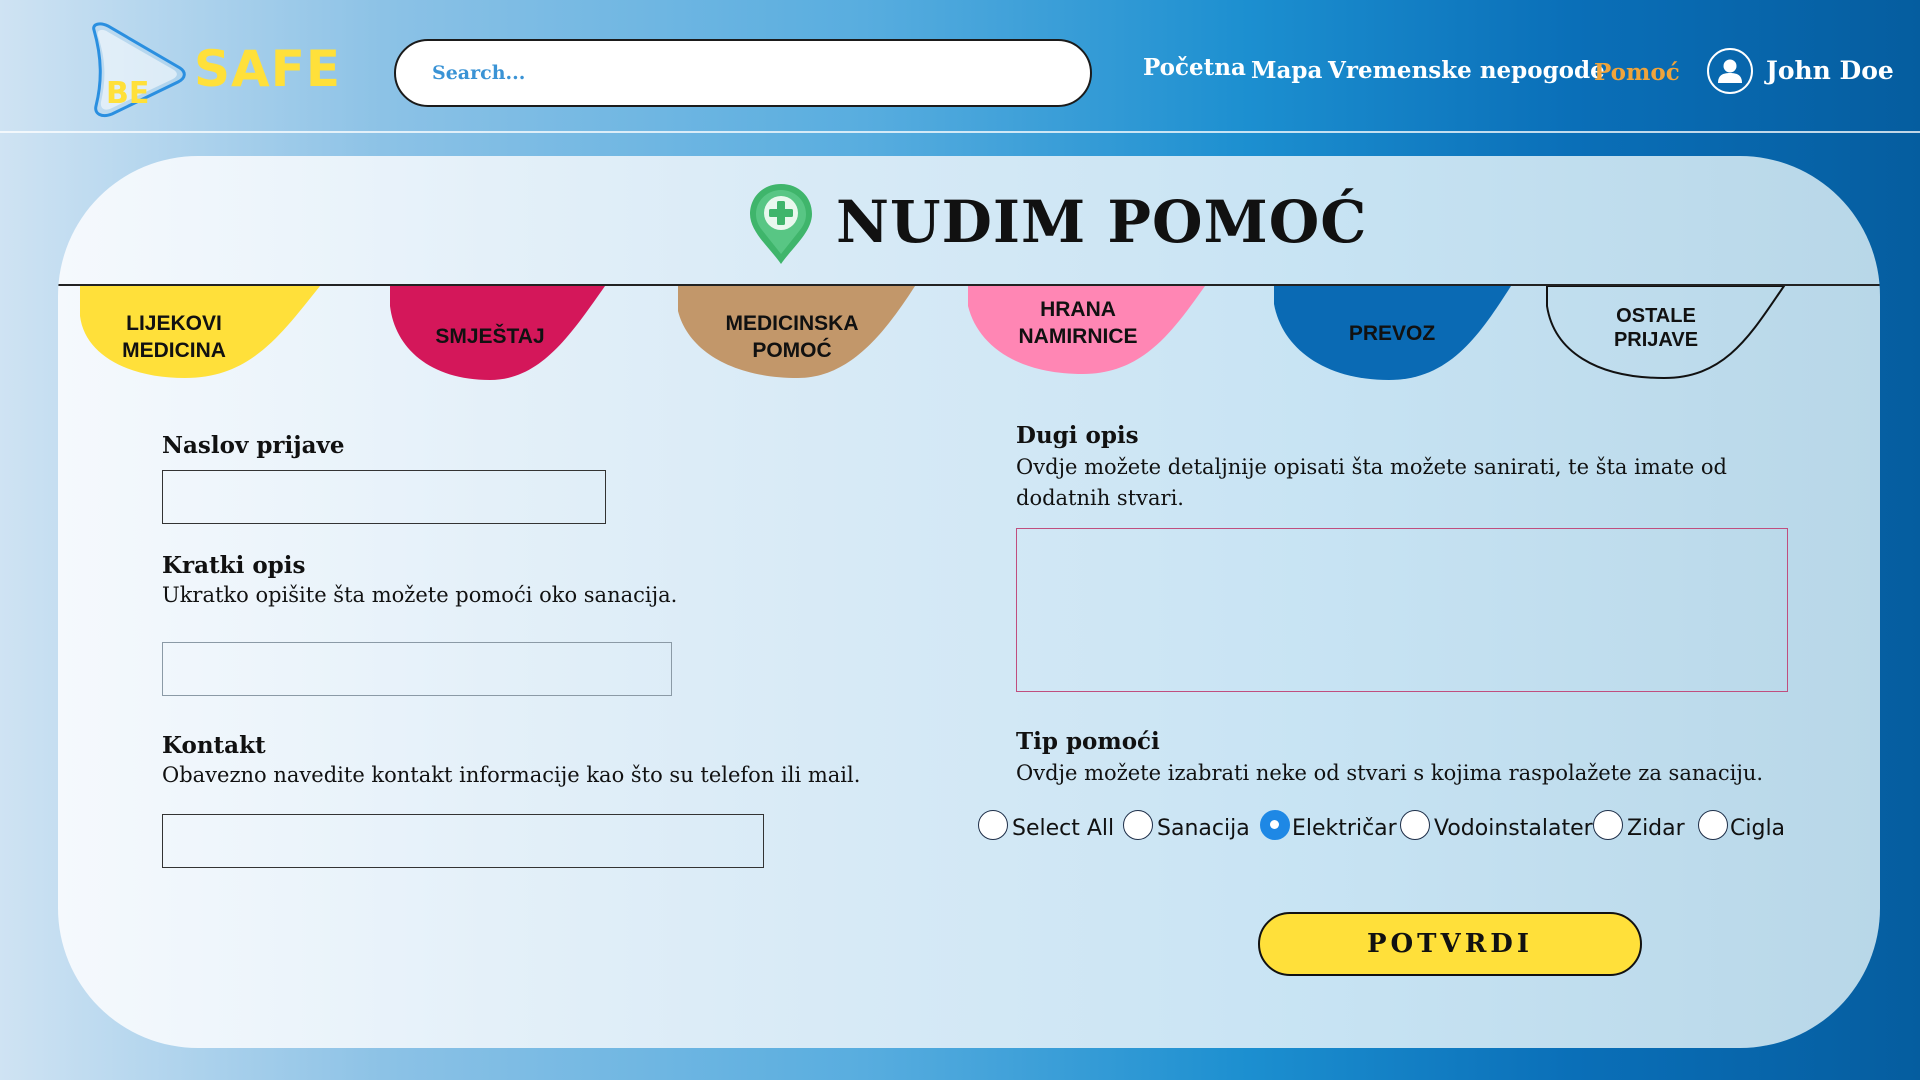 The height and width of the screenshot is (1080, 1920). I want to click on page-header: NUDIM POMOĆ, so click(969, 220).